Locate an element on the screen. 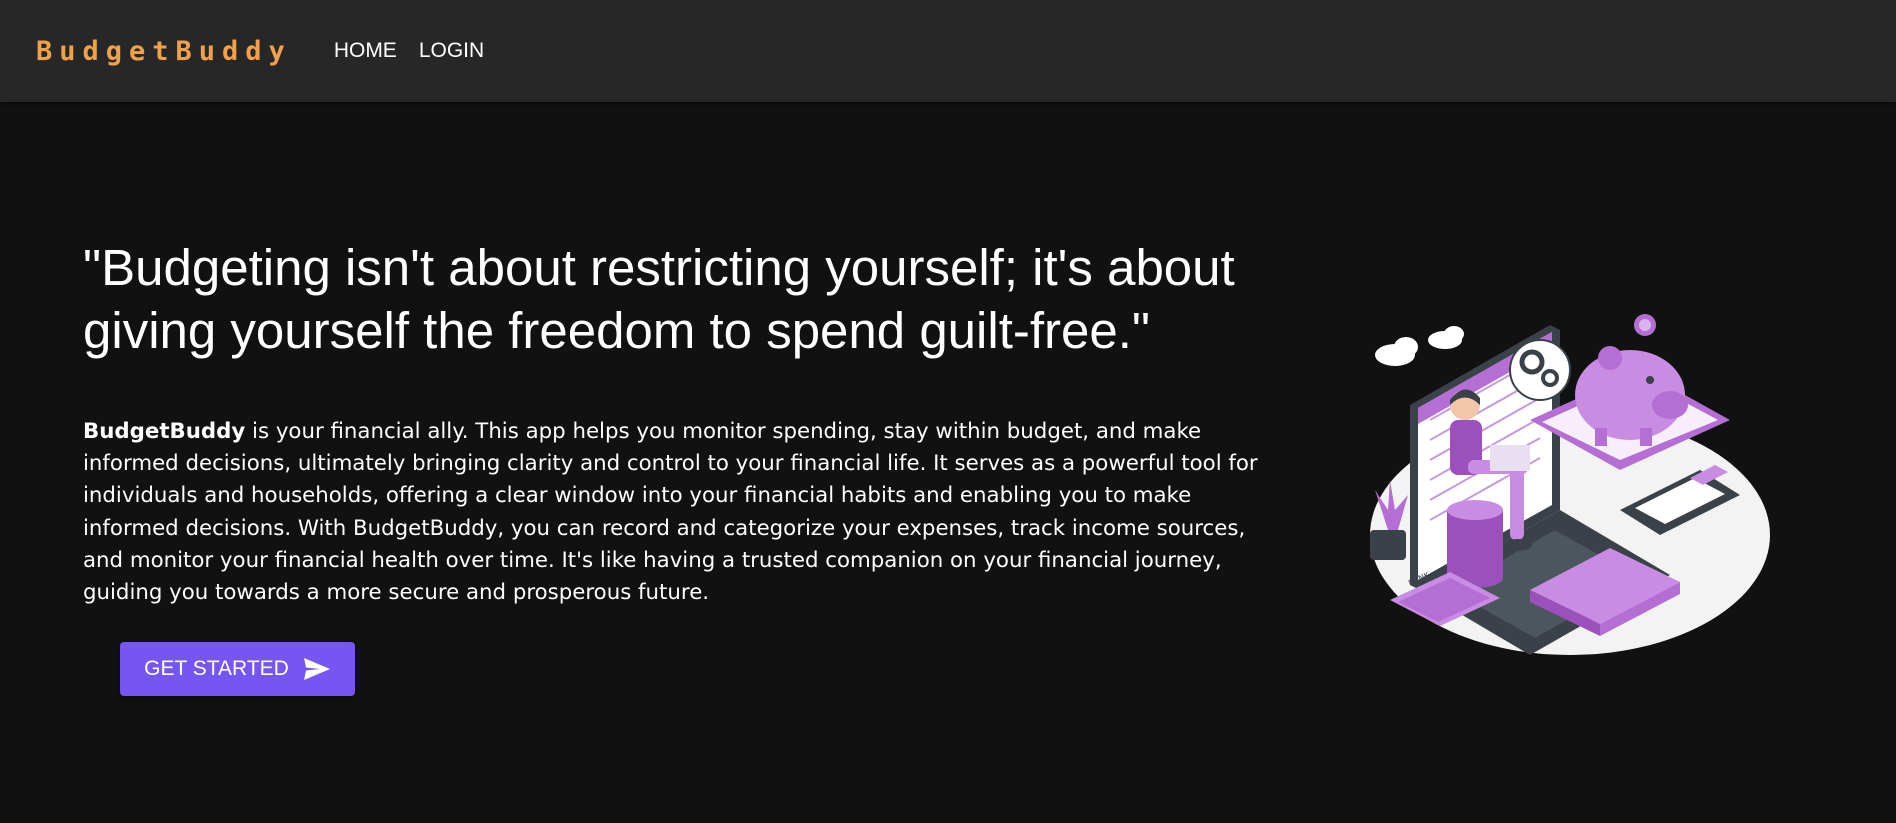 This screenshot has width=1896, height=823. get-started-label: GET STARTED is located at coordinates (216, 668).